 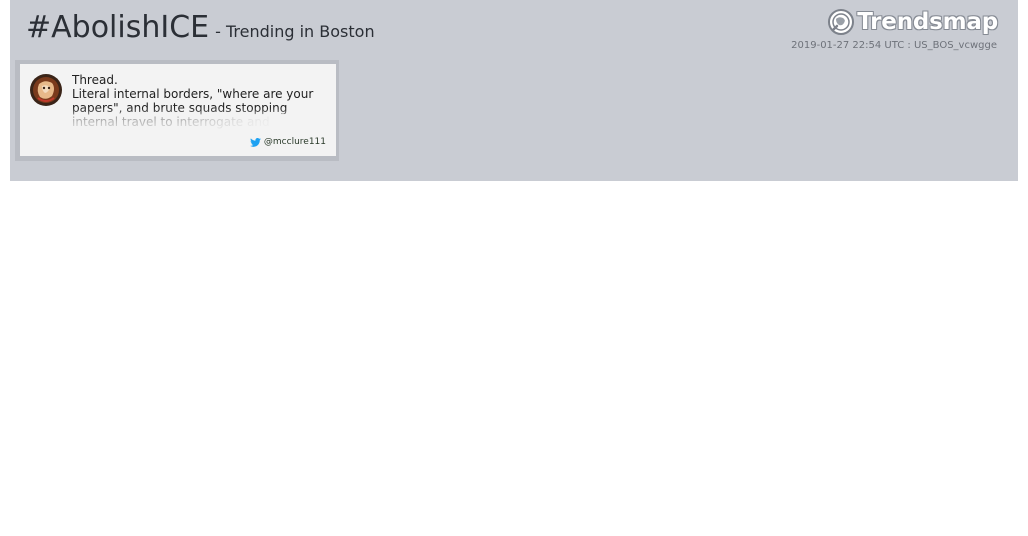 I want to click on avatar, so click(x=46, y=90).